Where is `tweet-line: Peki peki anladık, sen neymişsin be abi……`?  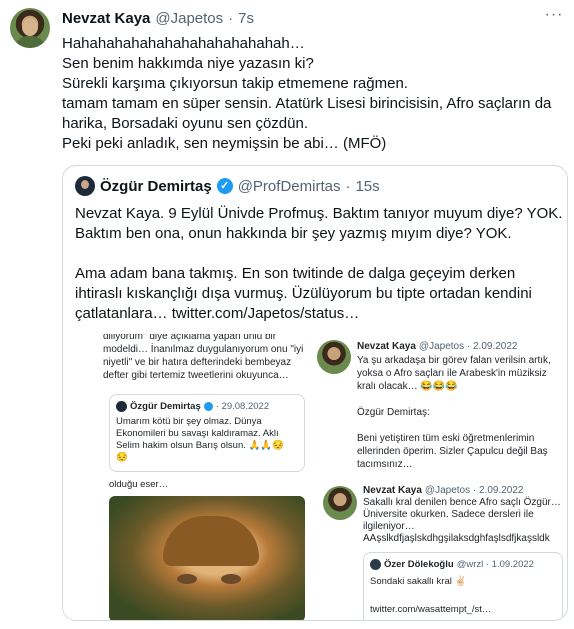
tweet-line: Peki peki anladık, sen neymişsin be abi…… is located at coordinates (224, 143).